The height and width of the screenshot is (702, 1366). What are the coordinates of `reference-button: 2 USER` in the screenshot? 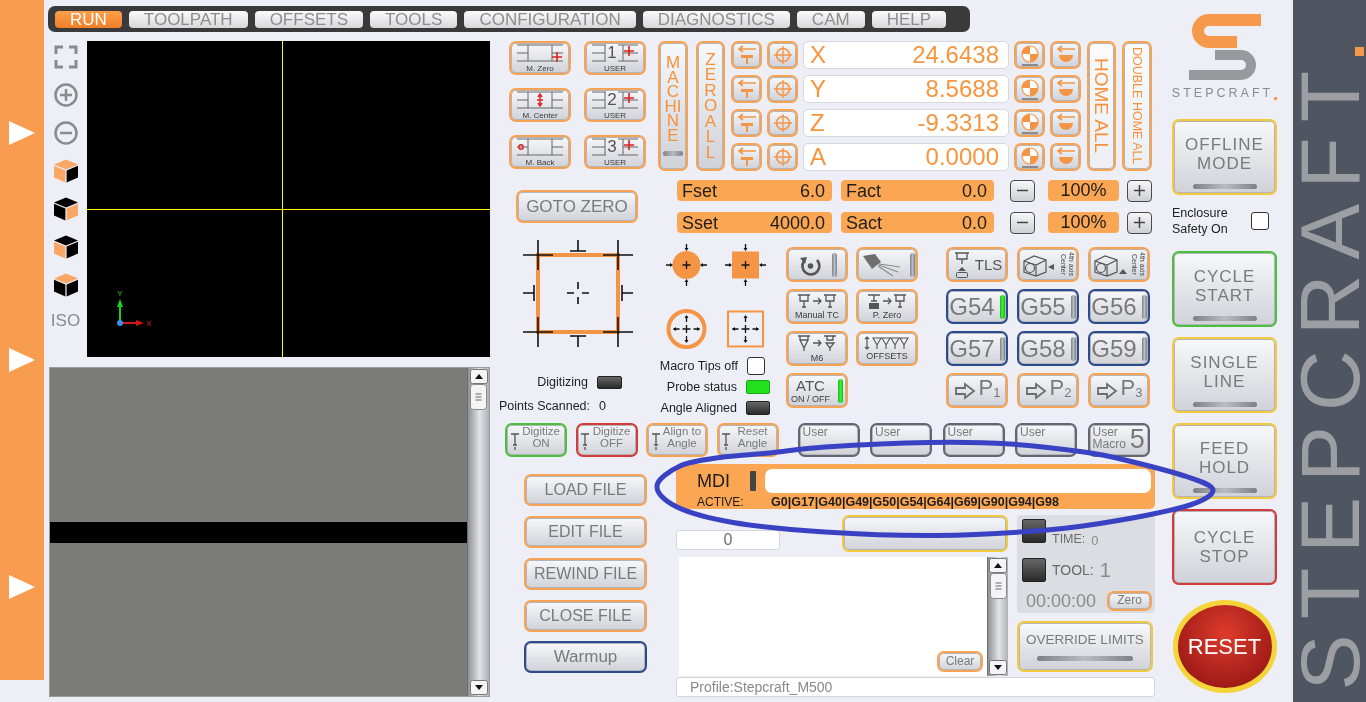 It's located at (615, 105).